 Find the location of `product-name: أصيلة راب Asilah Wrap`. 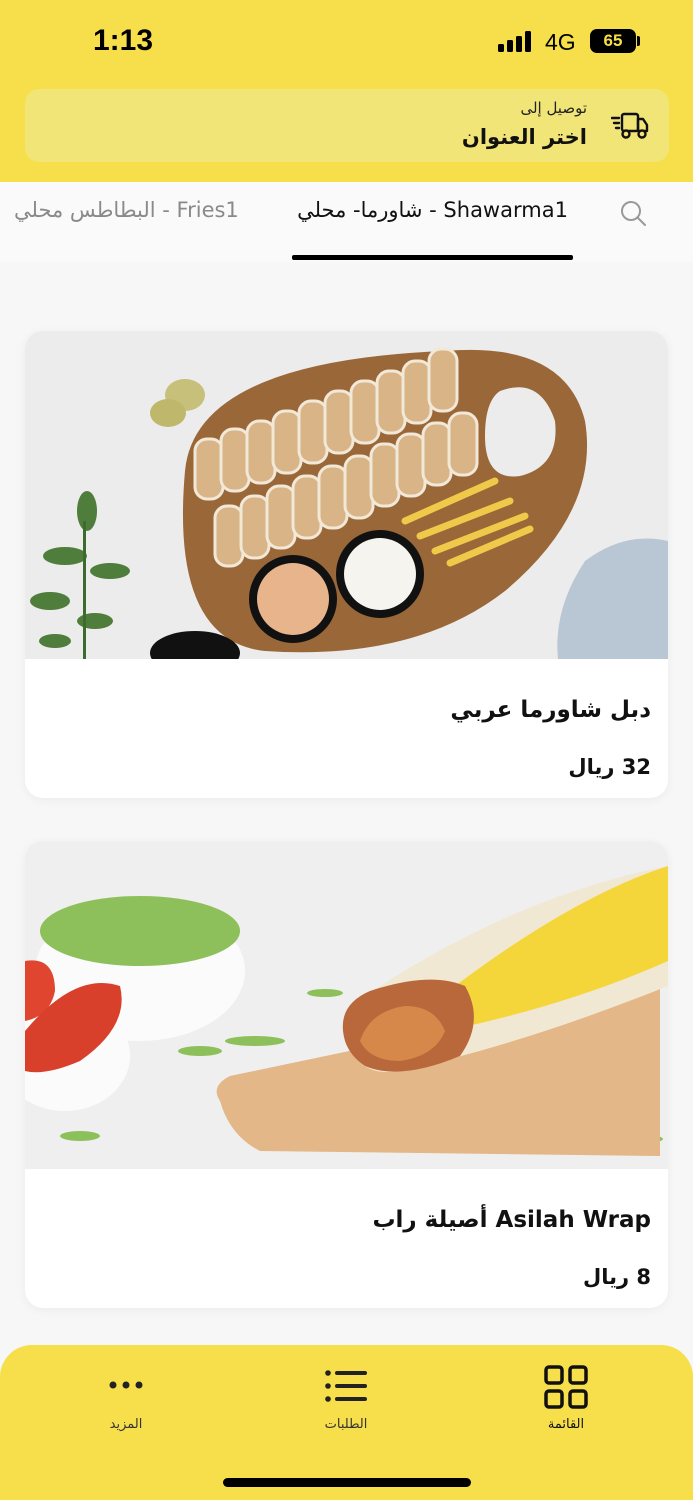

product-name: أصيلة راب Asilah Wrap is located at coordinates (511, 1220).